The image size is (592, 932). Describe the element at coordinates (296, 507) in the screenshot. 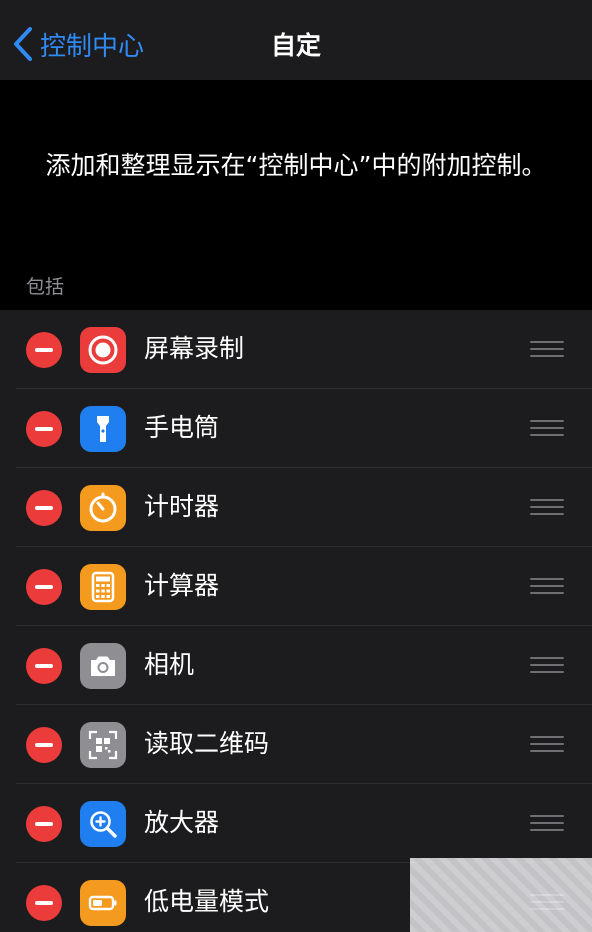

I see `list-item: 计时器` at that location.